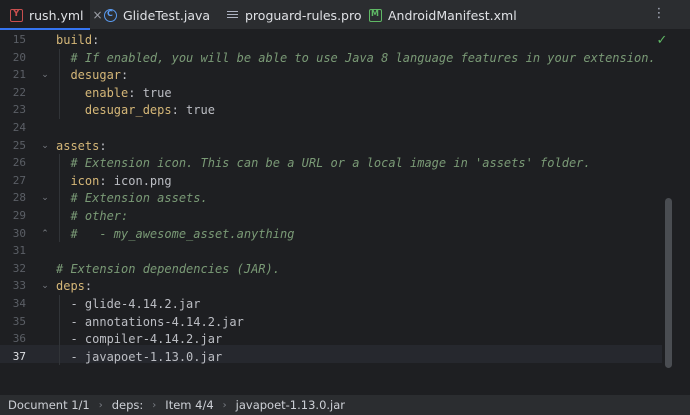 Image resolution: width=690 pixels, height=415 pixels. I want to click on code-line: - javapoet-1.13.0.jar, so click(139, 357).